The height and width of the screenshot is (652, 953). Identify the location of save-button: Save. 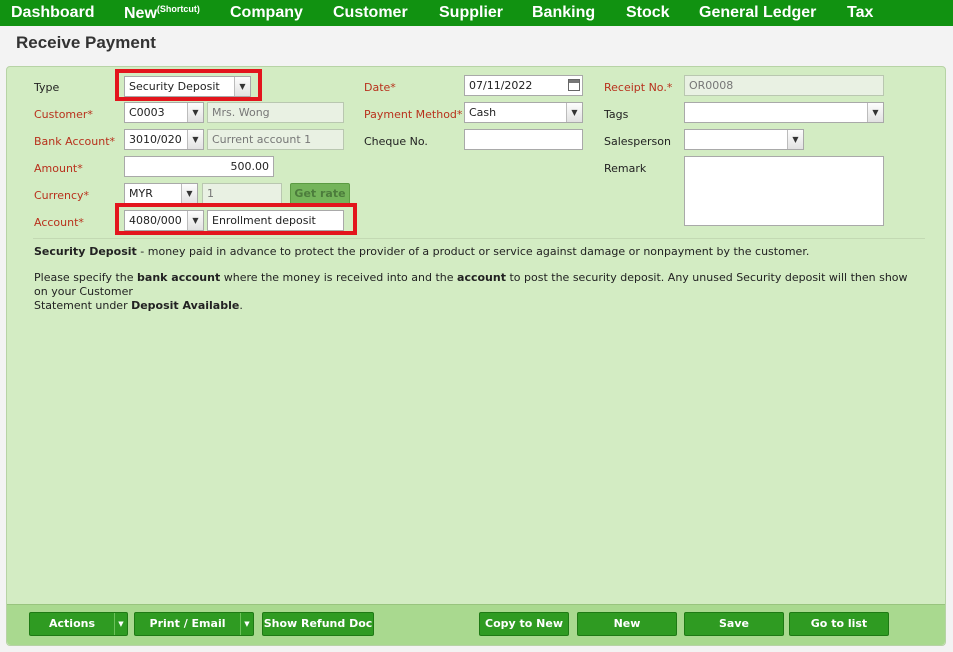
(734, 624).